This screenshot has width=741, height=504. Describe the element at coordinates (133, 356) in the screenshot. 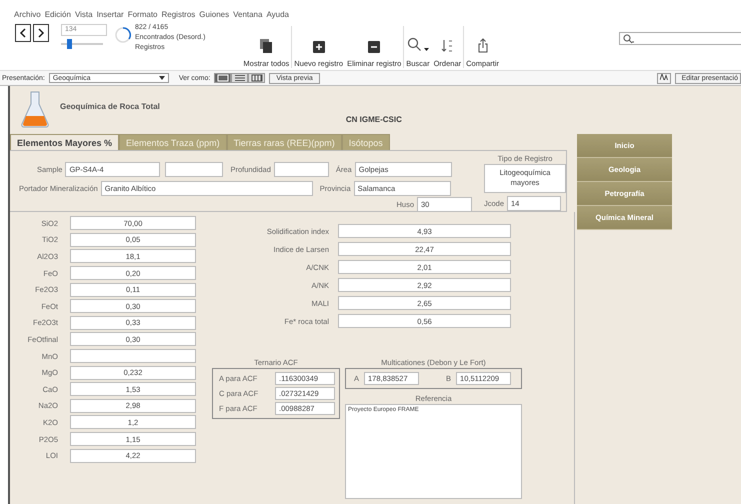

I see `oxide-field` at that location.